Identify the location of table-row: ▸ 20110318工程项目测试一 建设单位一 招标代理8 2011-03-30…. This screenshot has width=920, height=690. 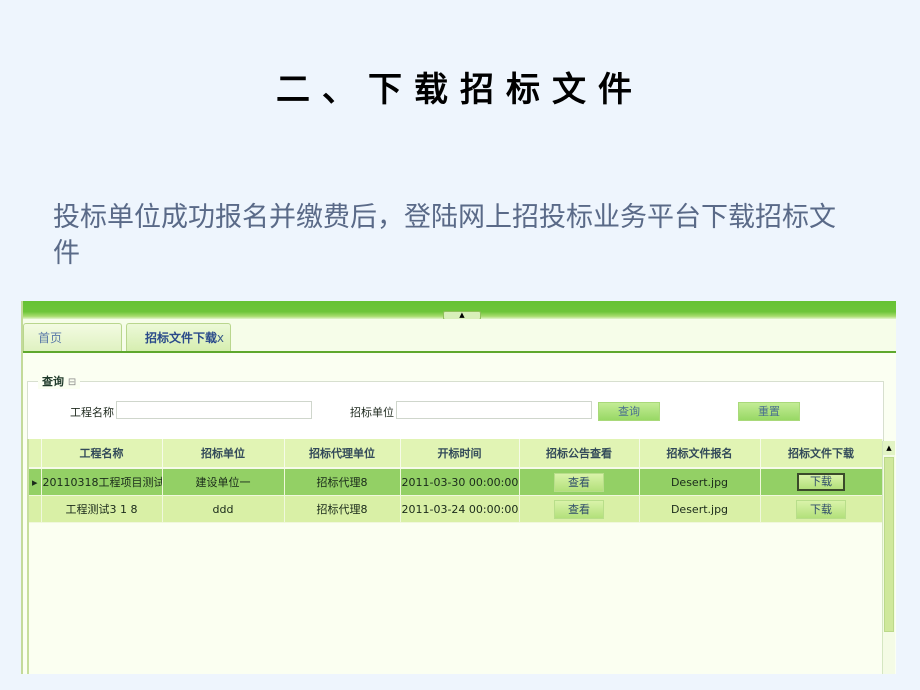
(456, 482).